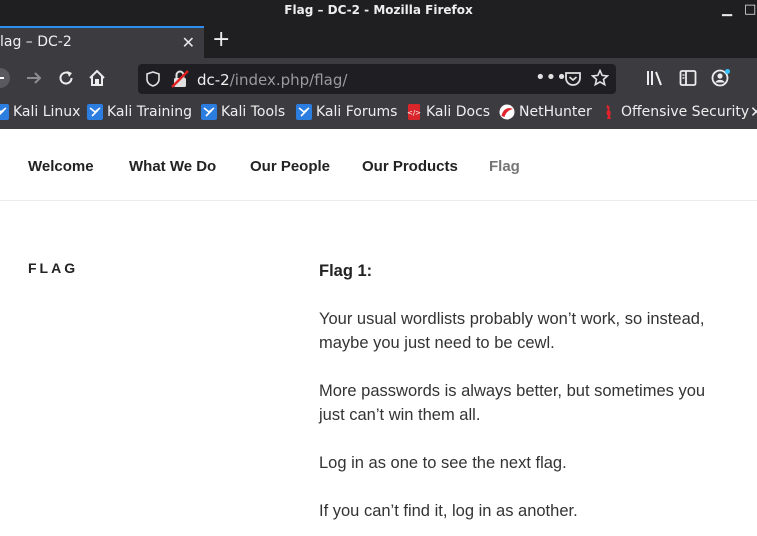  Describe the element at coordinates (555, 112) in the screenshot. I see `bookmark-label: NetHunter` at that location.